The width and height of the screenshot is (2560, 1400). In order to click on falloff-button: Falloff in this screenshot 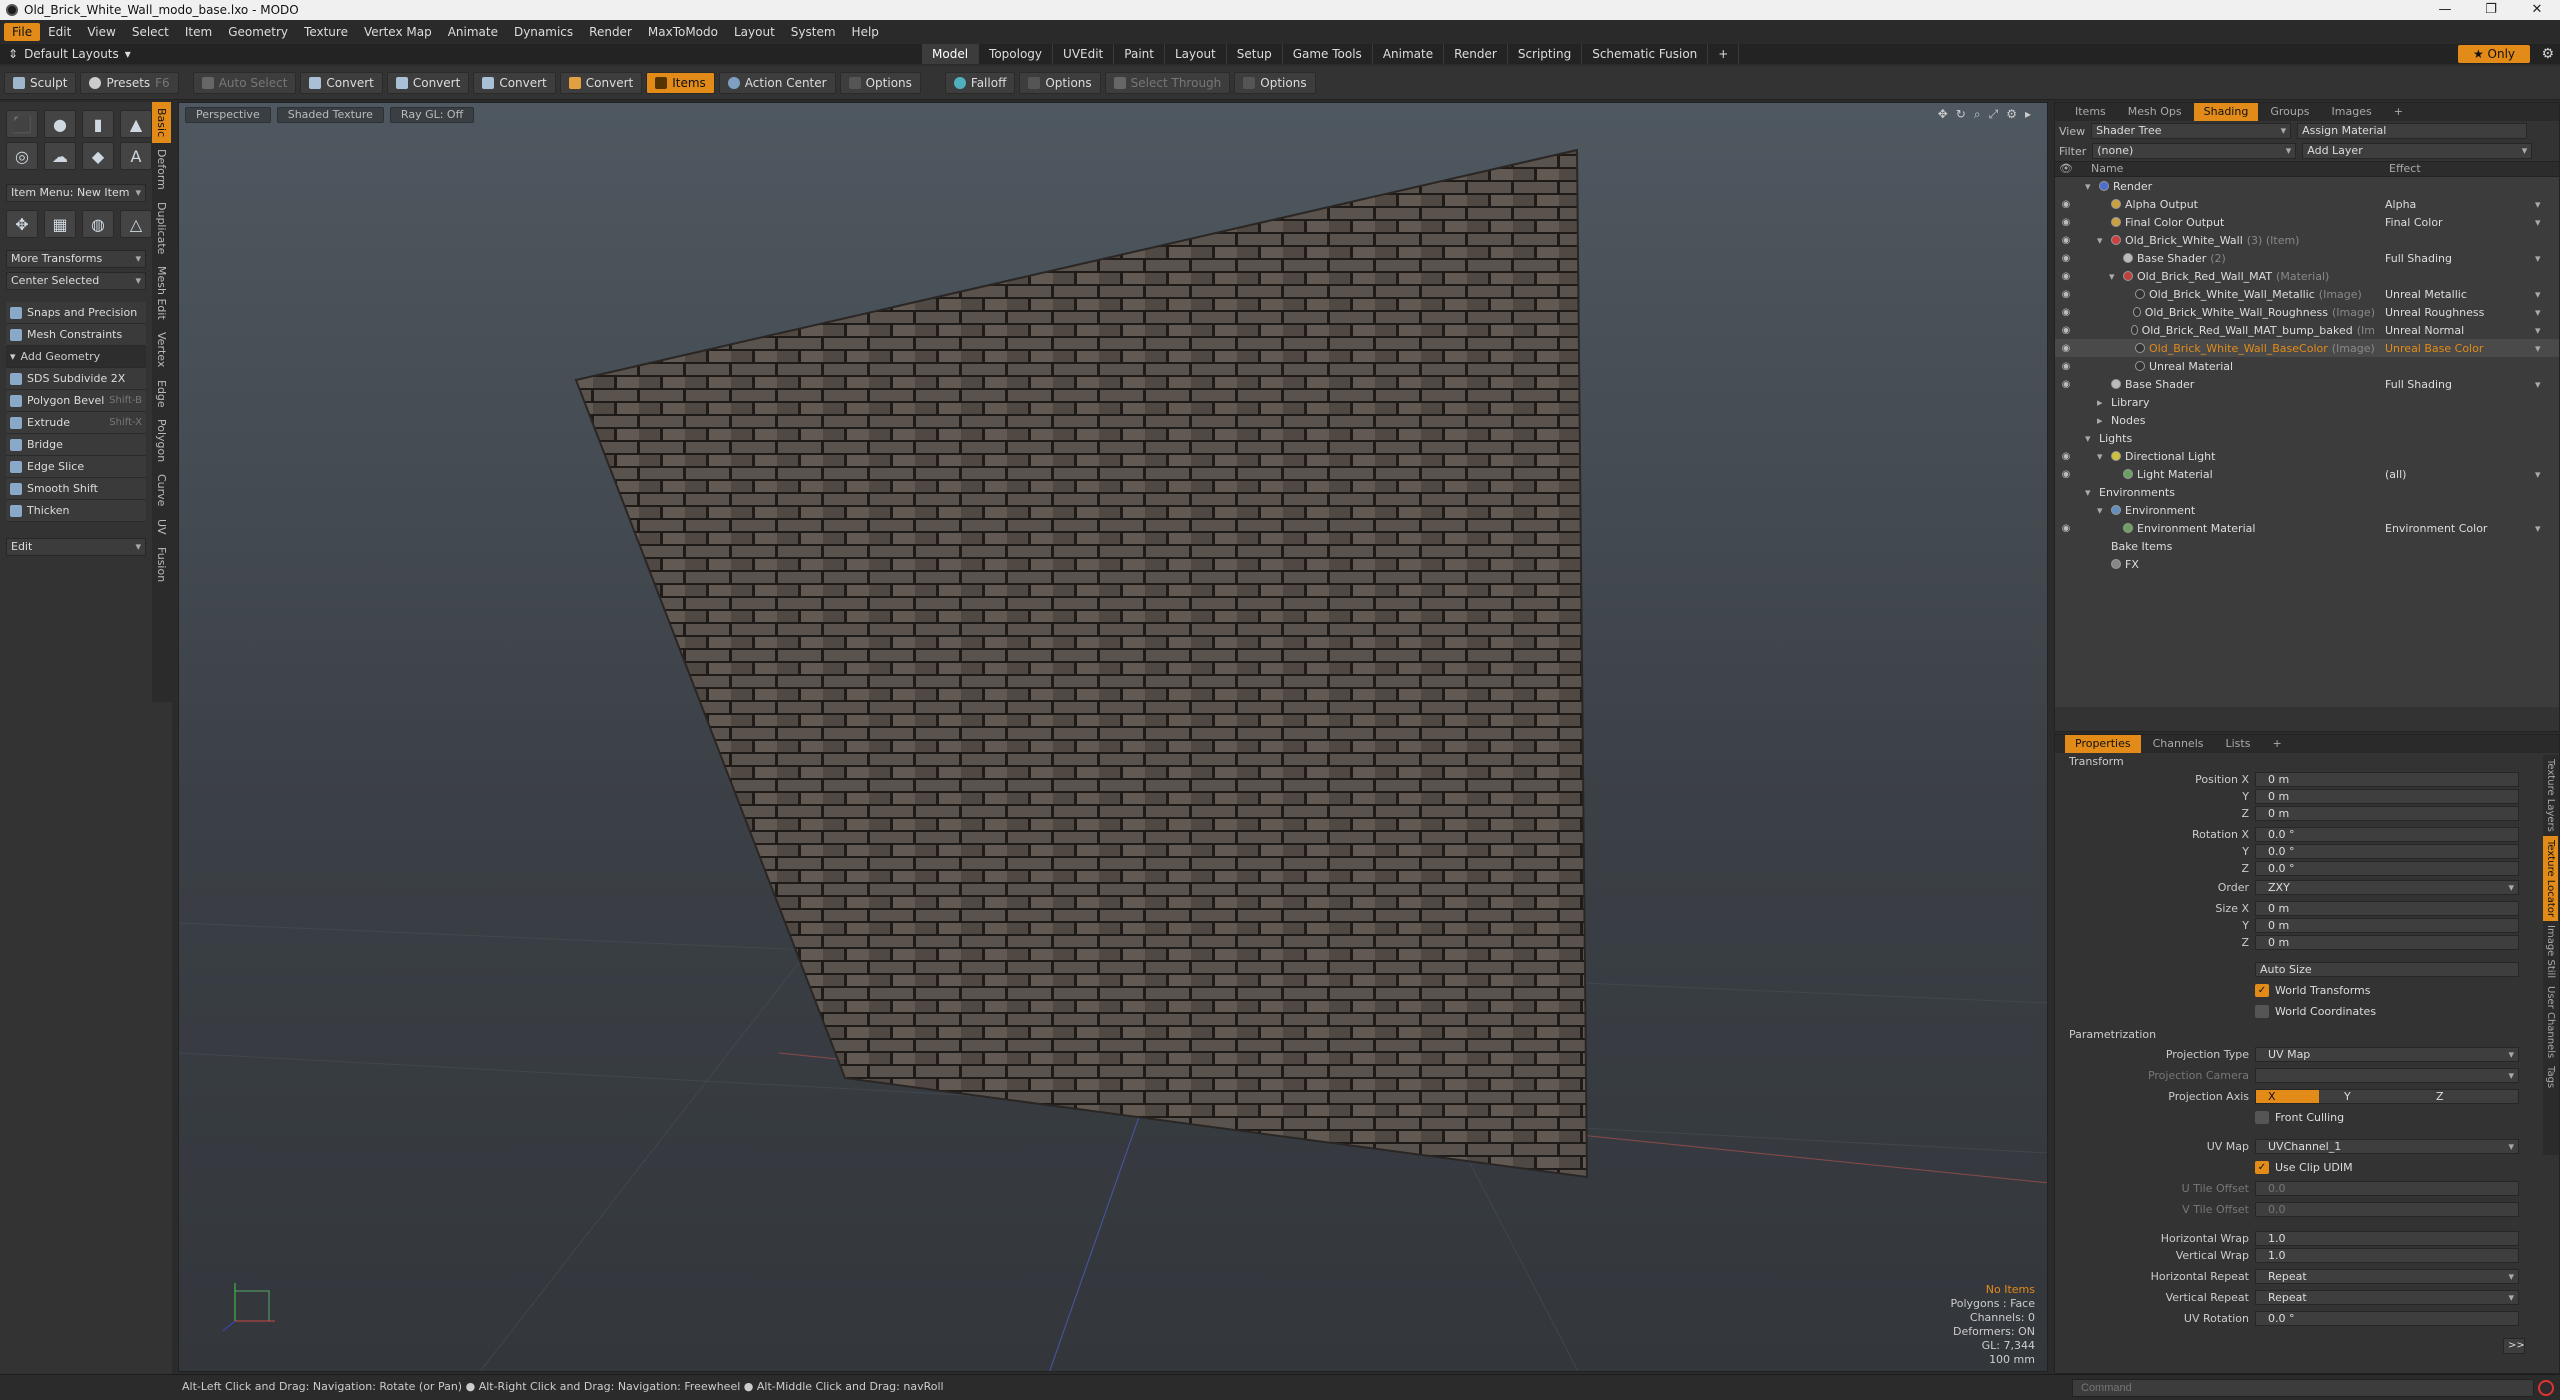, I will do `click(980, 82)`.